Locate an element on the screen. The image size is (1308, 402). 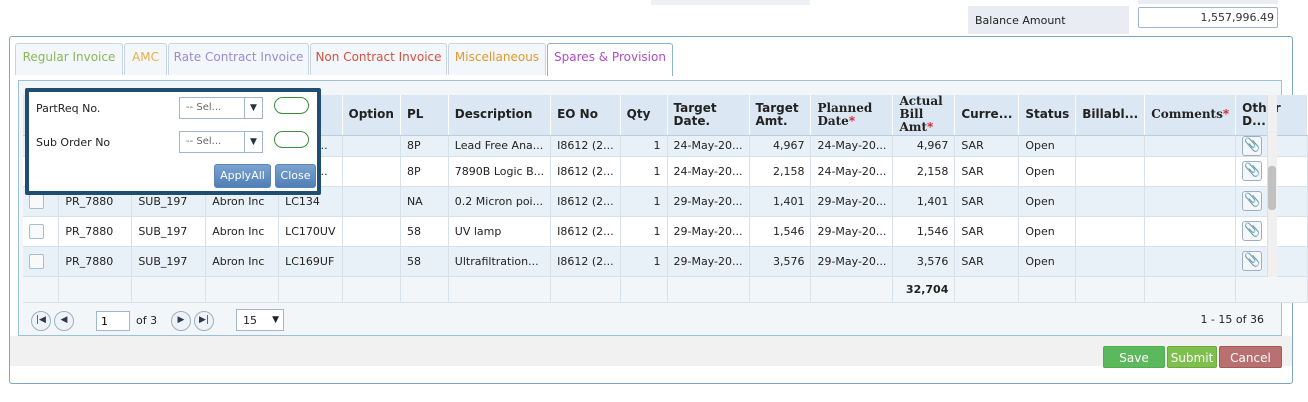
save-button: Save is located at coordinates (1134, 357).